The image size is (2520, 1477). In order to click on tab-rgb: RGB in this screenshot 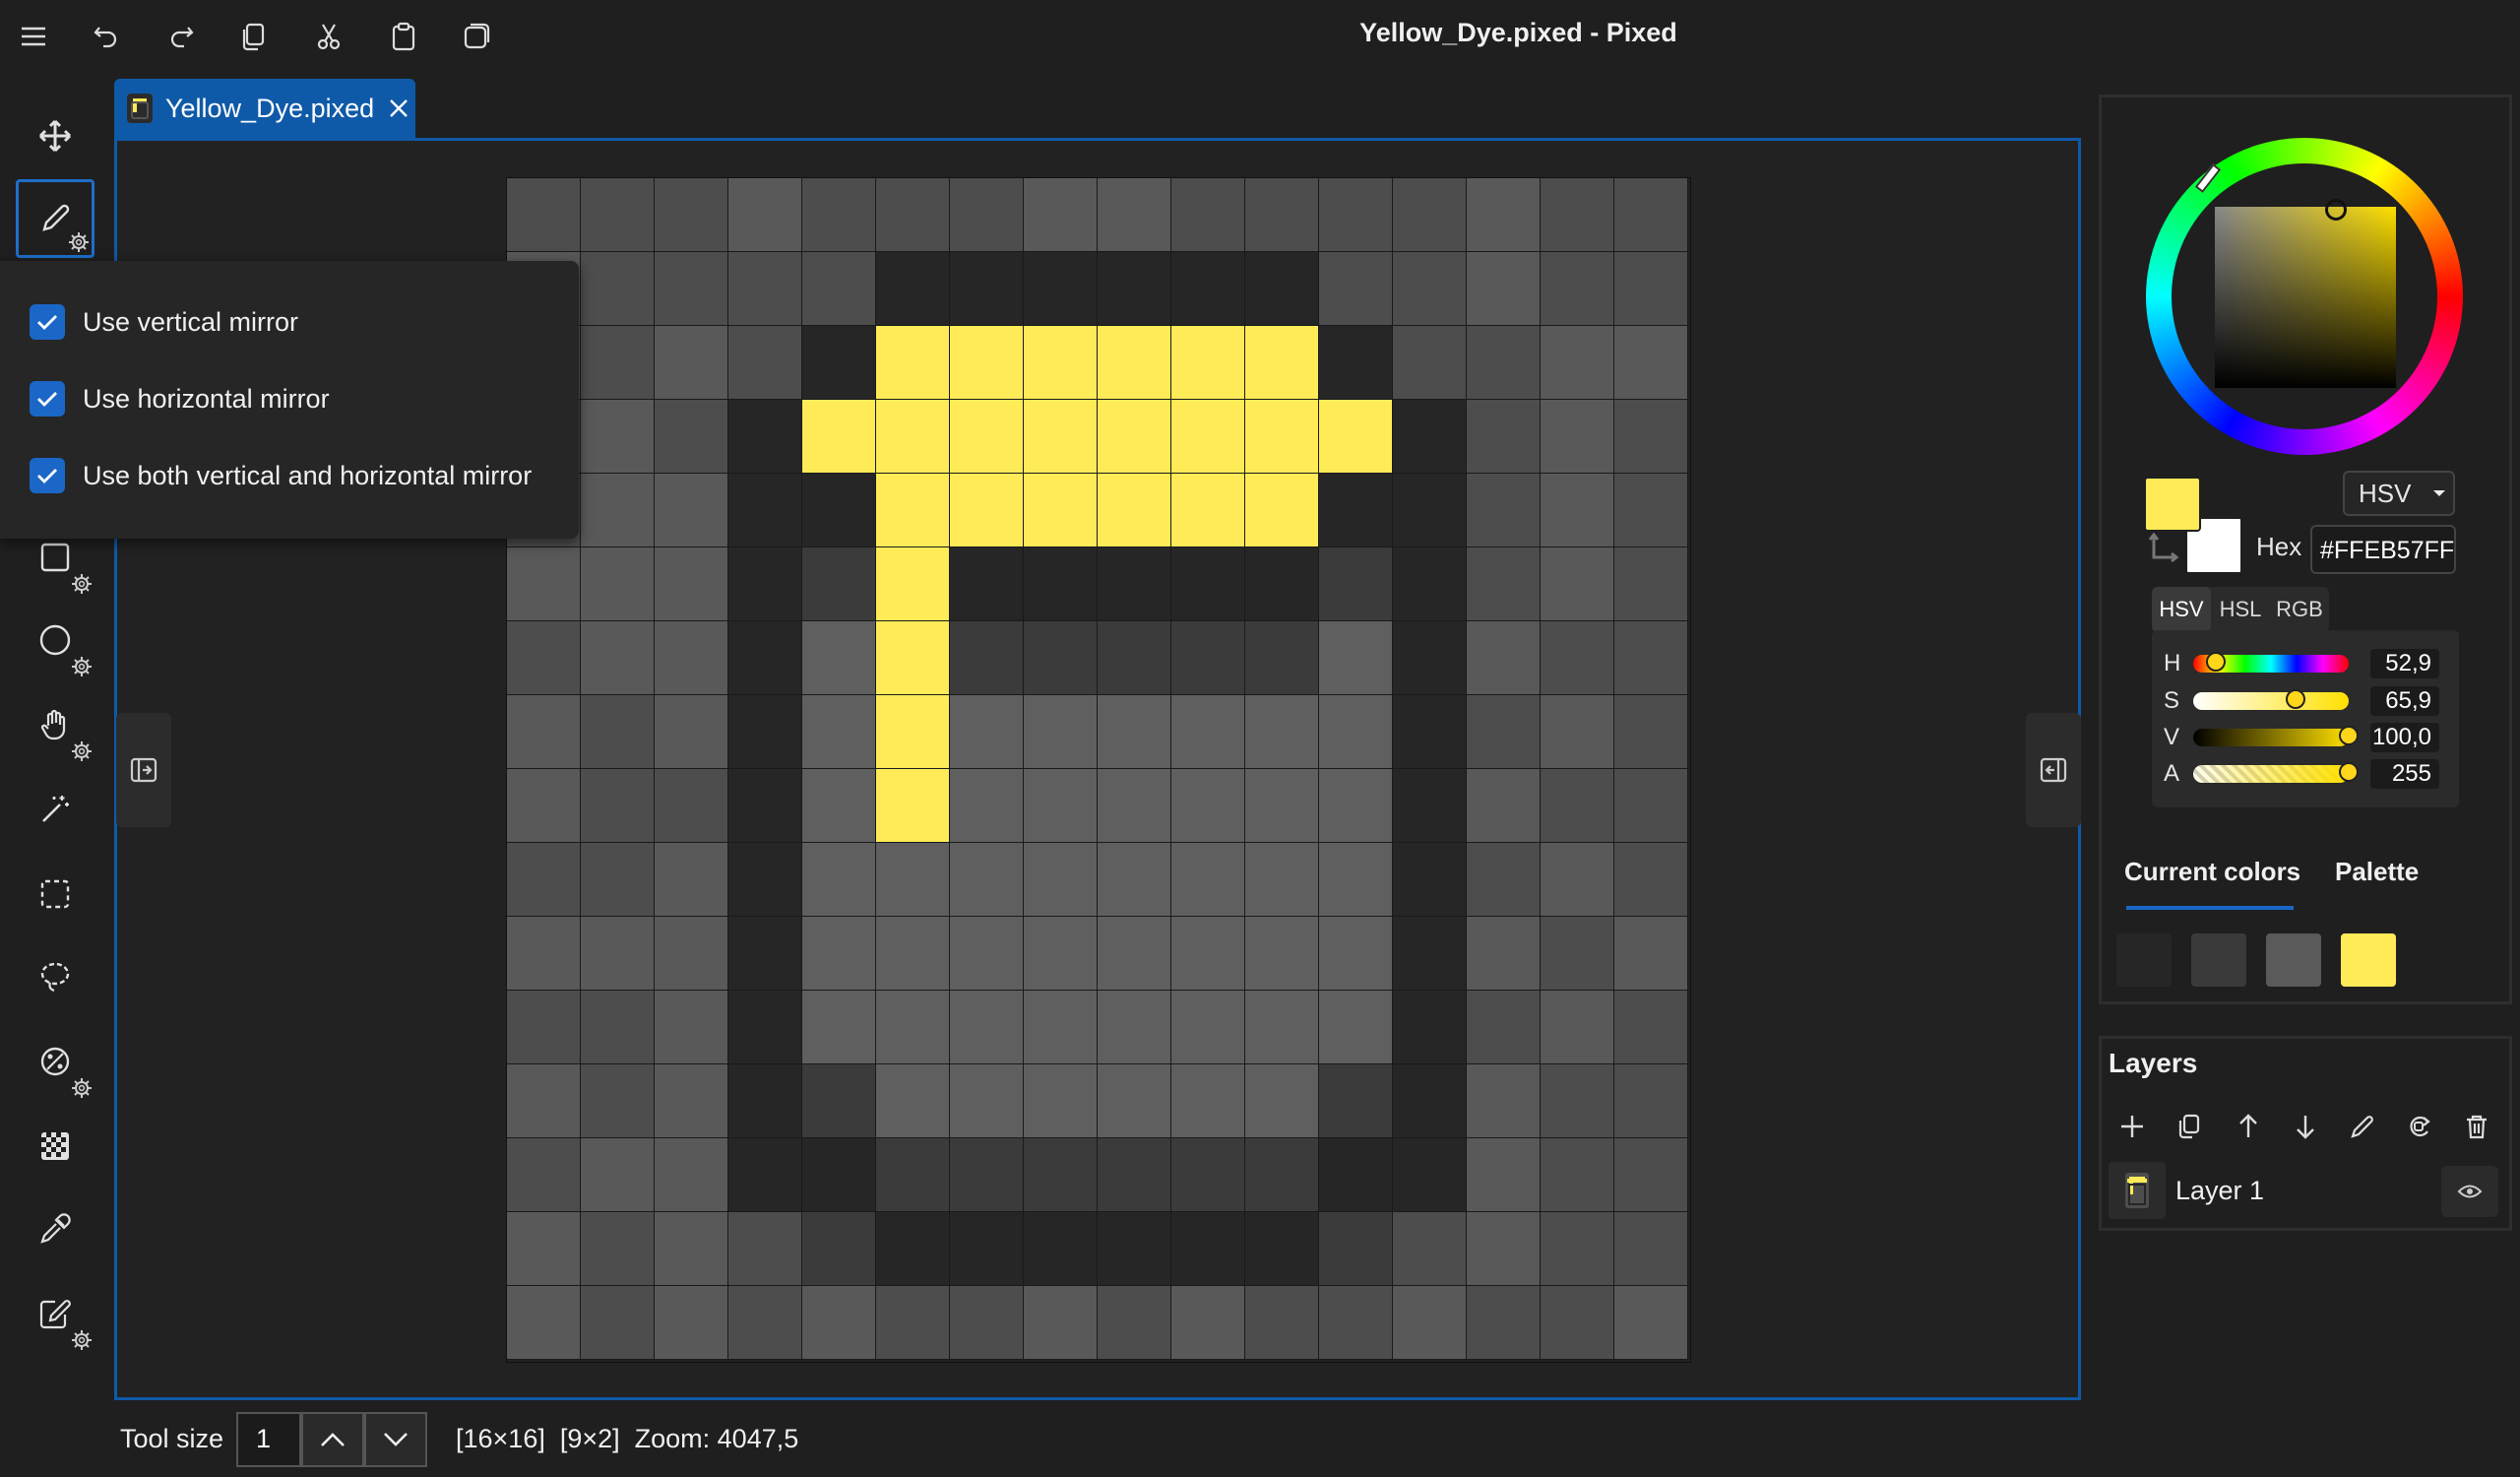, I will do `click(2299, 609)`.